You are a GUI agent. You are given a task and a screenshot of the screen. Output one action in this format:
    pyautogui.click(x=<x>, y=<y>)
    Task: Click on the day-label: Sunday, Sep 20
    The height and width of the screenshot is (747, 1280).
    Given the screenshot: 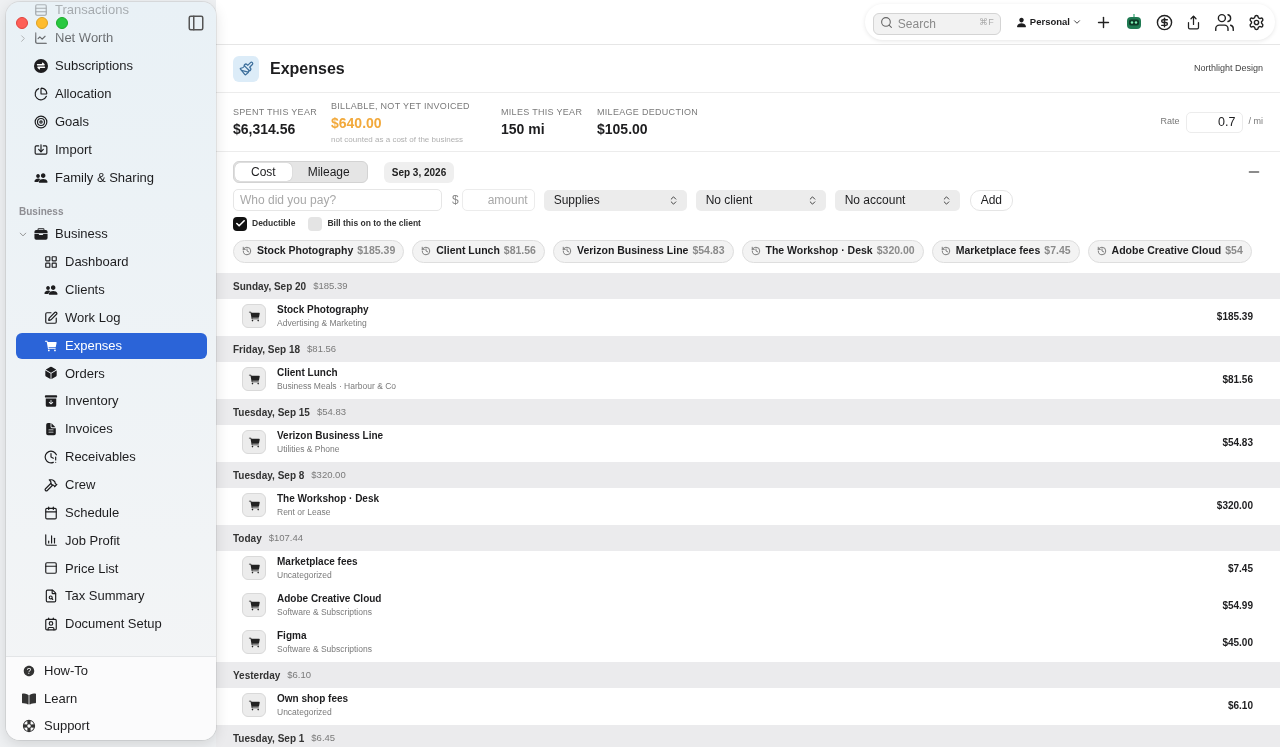 What is the action you would take?
    pyautogui.click(x=270, y=286)
    